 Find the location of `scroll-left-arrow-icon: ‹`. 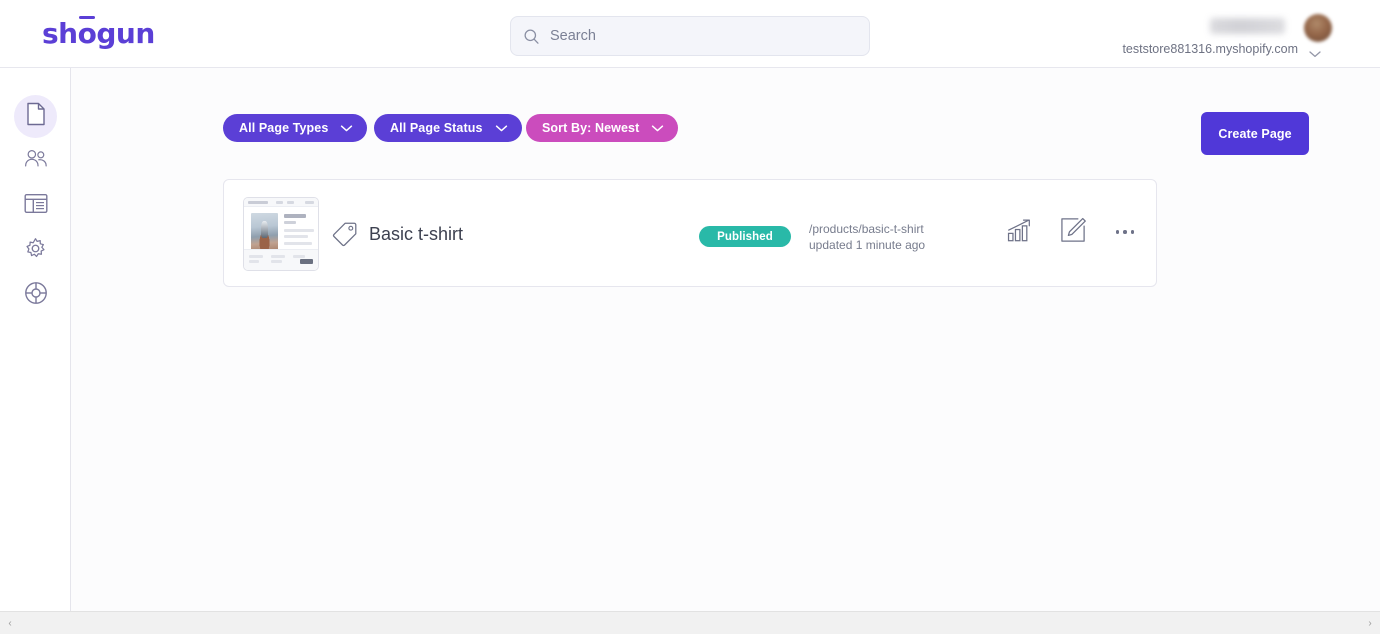

scroll-left-arrow-icon: ‹ is located at coordinates (10, 623).